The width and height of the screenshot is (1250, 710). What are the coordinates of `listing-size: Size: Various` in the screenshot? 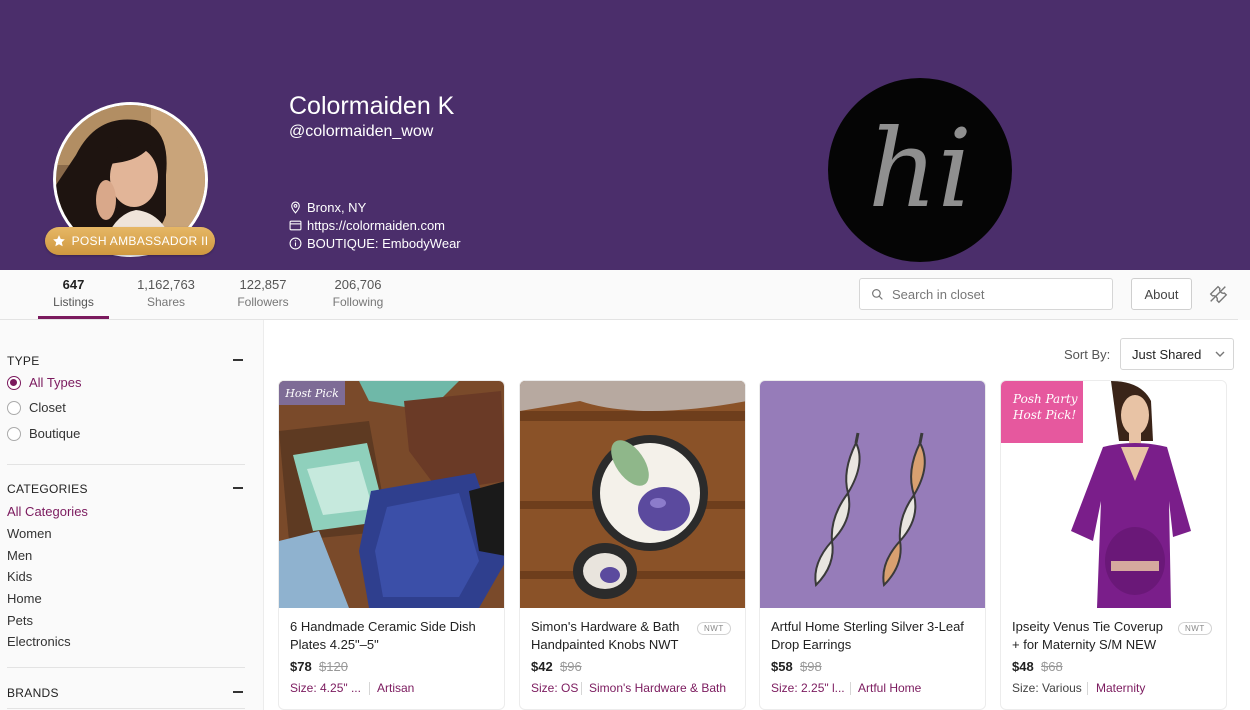 It's located at (1050, 688).